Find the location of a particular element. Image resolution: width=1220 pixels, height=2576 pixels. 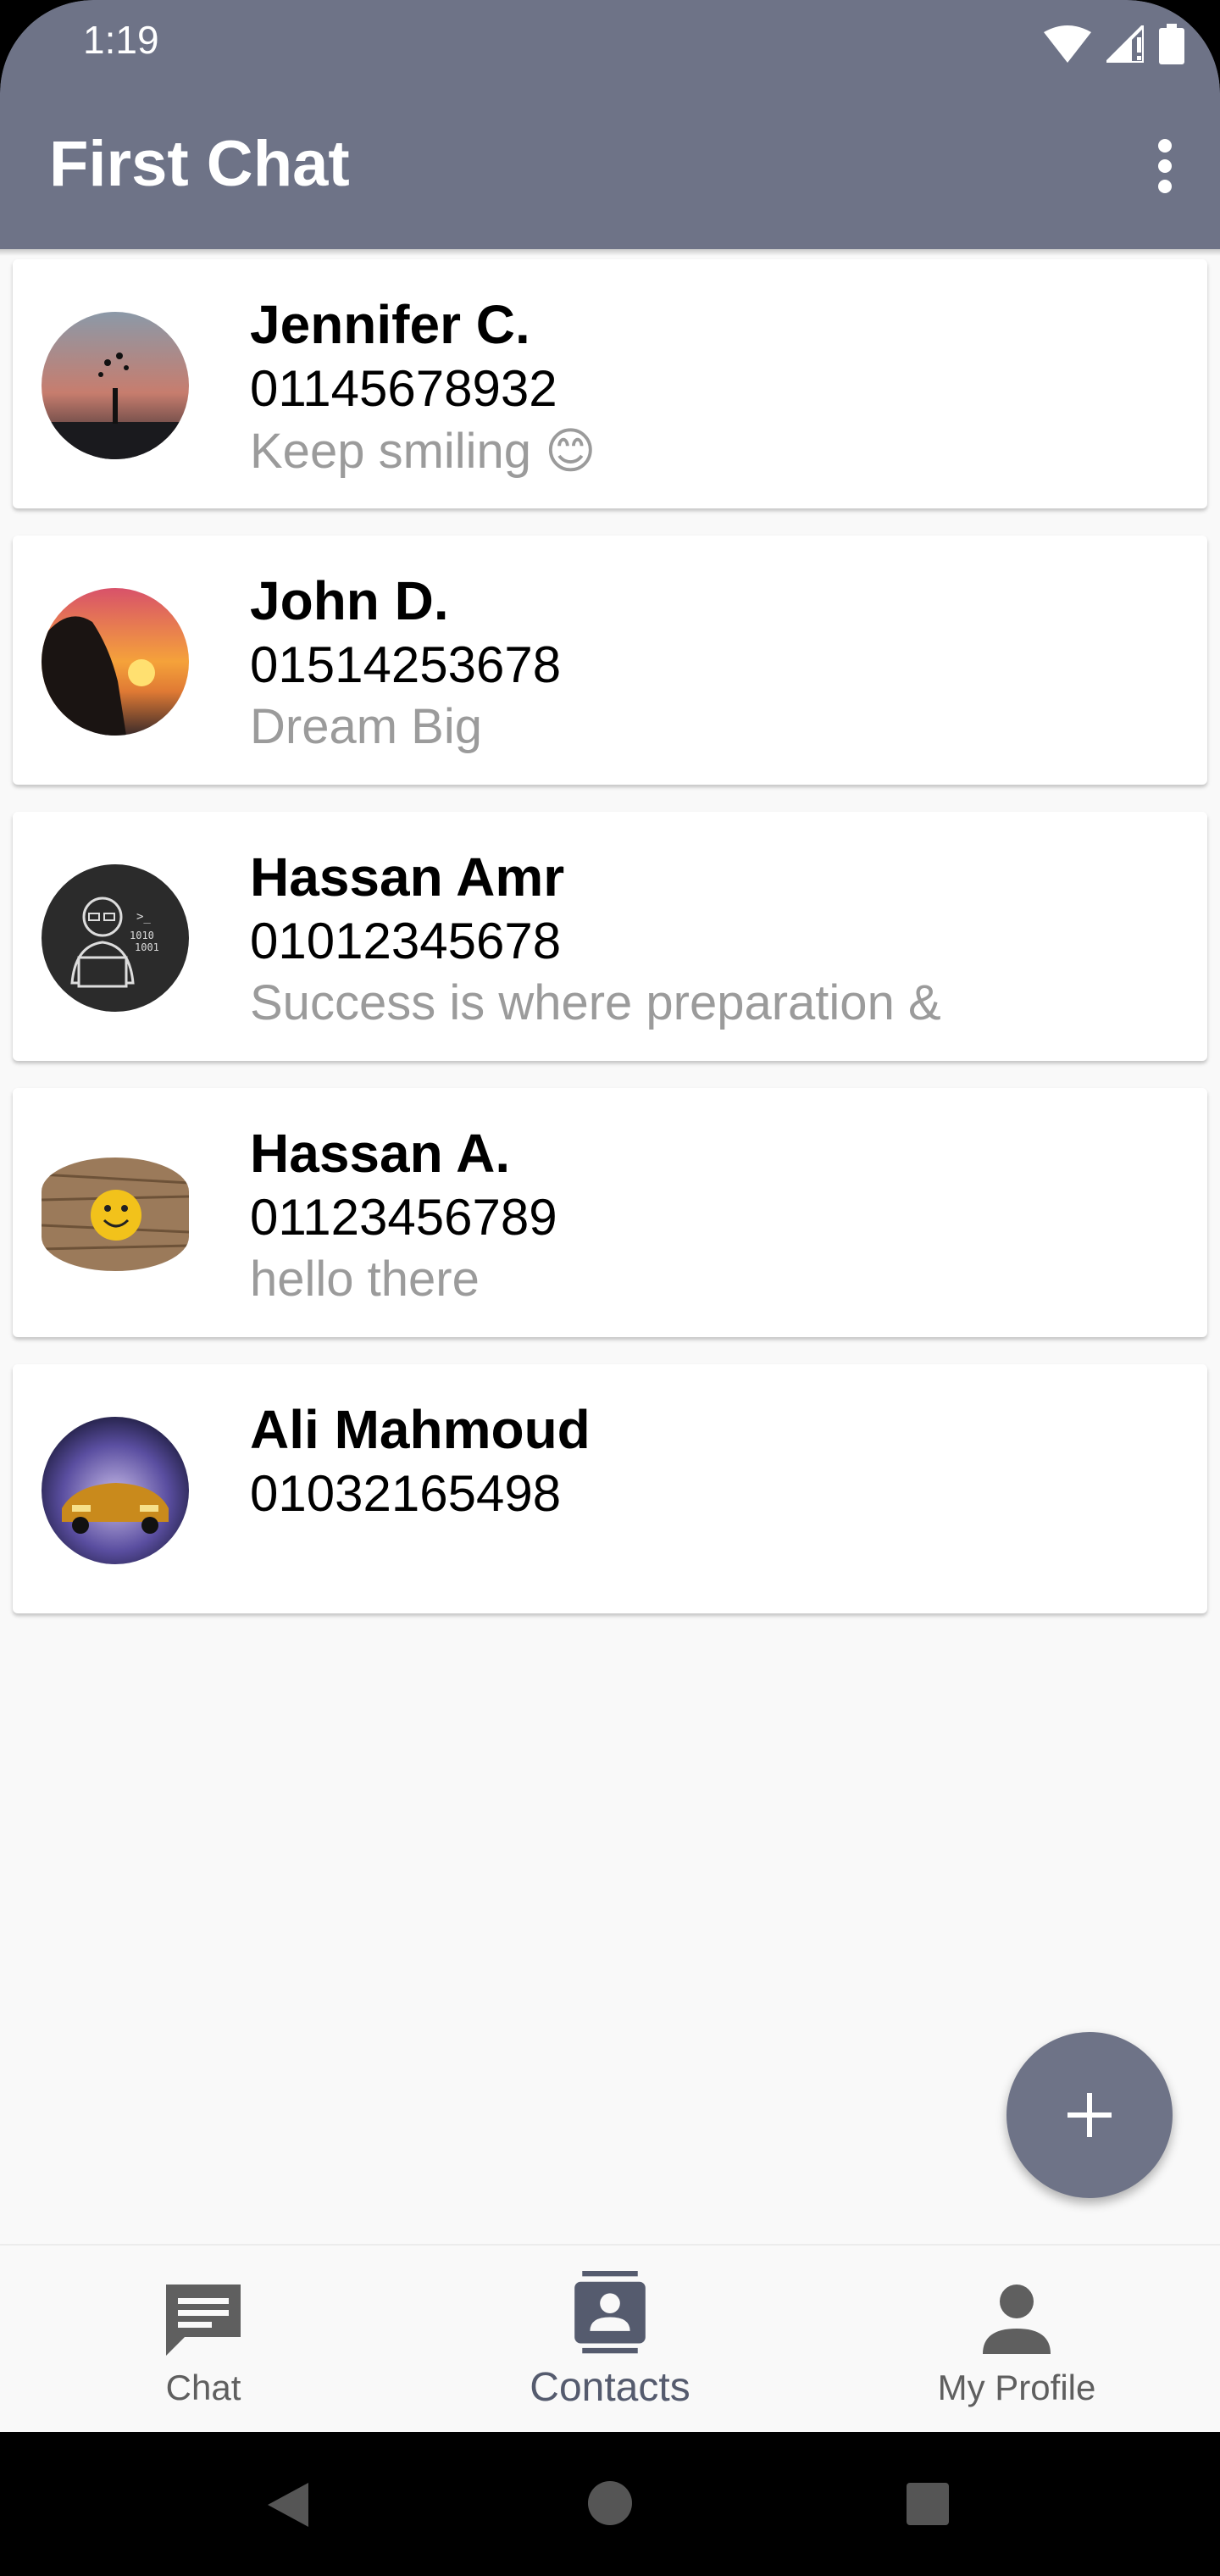

contact-card: John D. 01514253678 Dream Big is located at coordinates (610, 660).